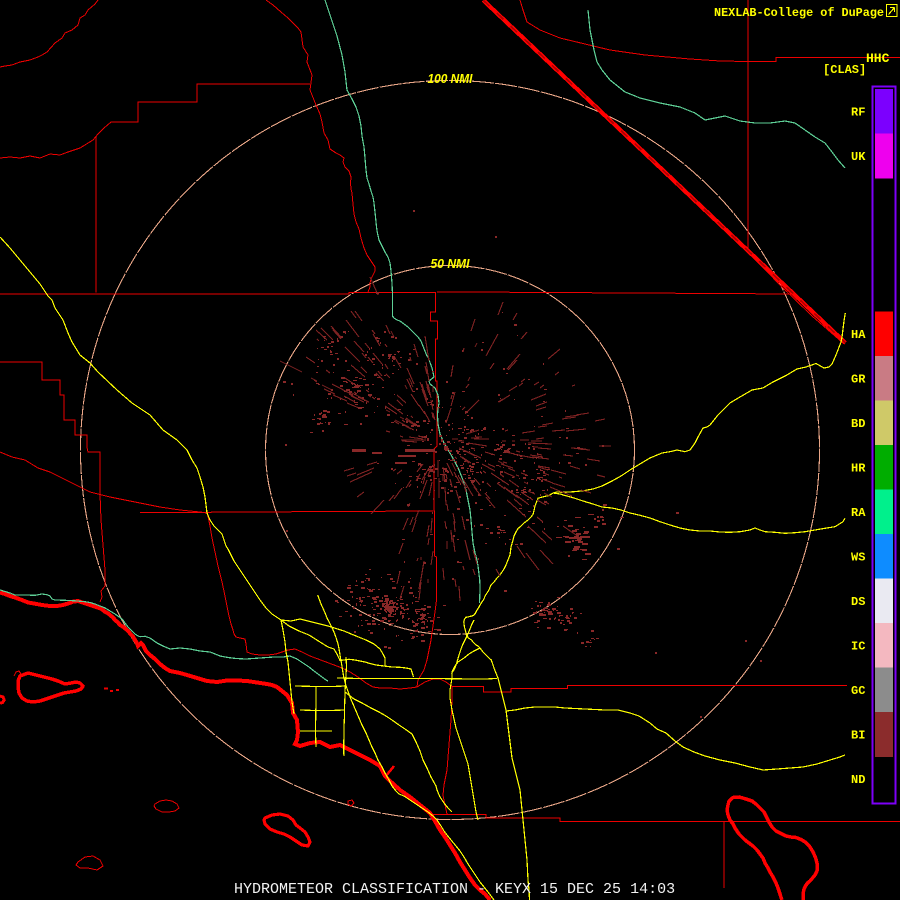  Describe the element at coordinates (450, 263) in the screenshot. I see `svg-text: 50 NMI` at that location.